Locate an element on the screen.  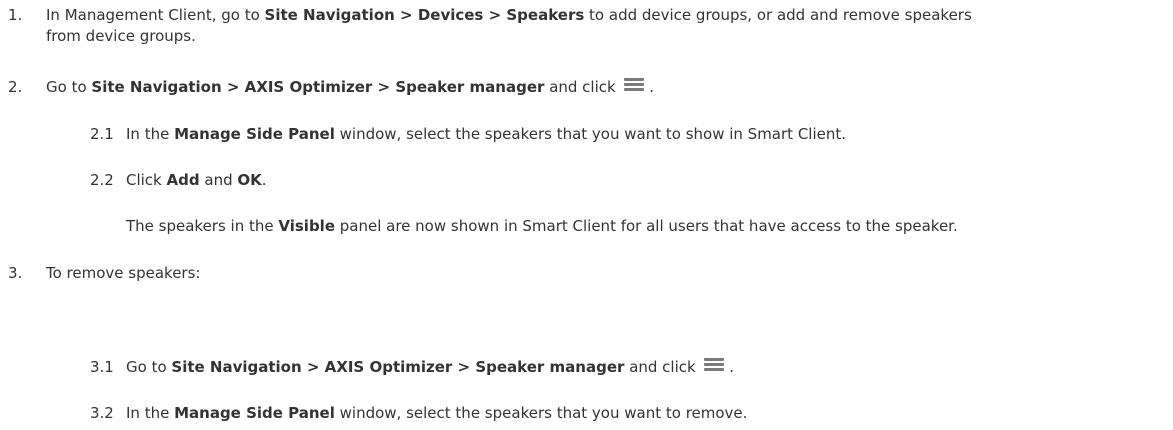
text: Click is located at coordinates (146, 180).